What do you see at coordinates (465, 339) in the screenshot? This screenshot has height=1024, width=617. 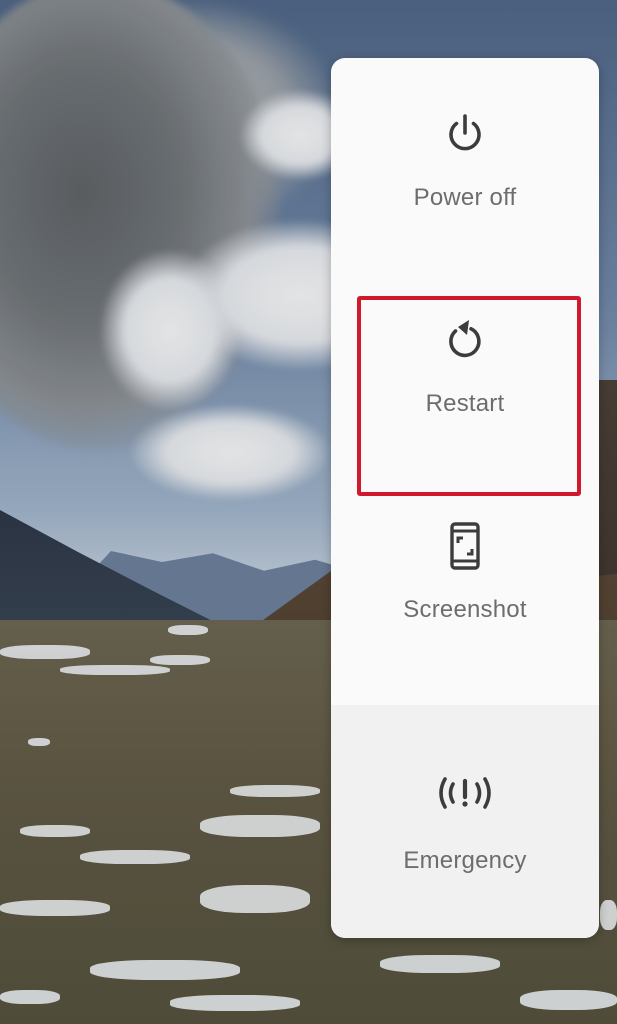 I see `restart-icon` at bounding box center [465, 339].